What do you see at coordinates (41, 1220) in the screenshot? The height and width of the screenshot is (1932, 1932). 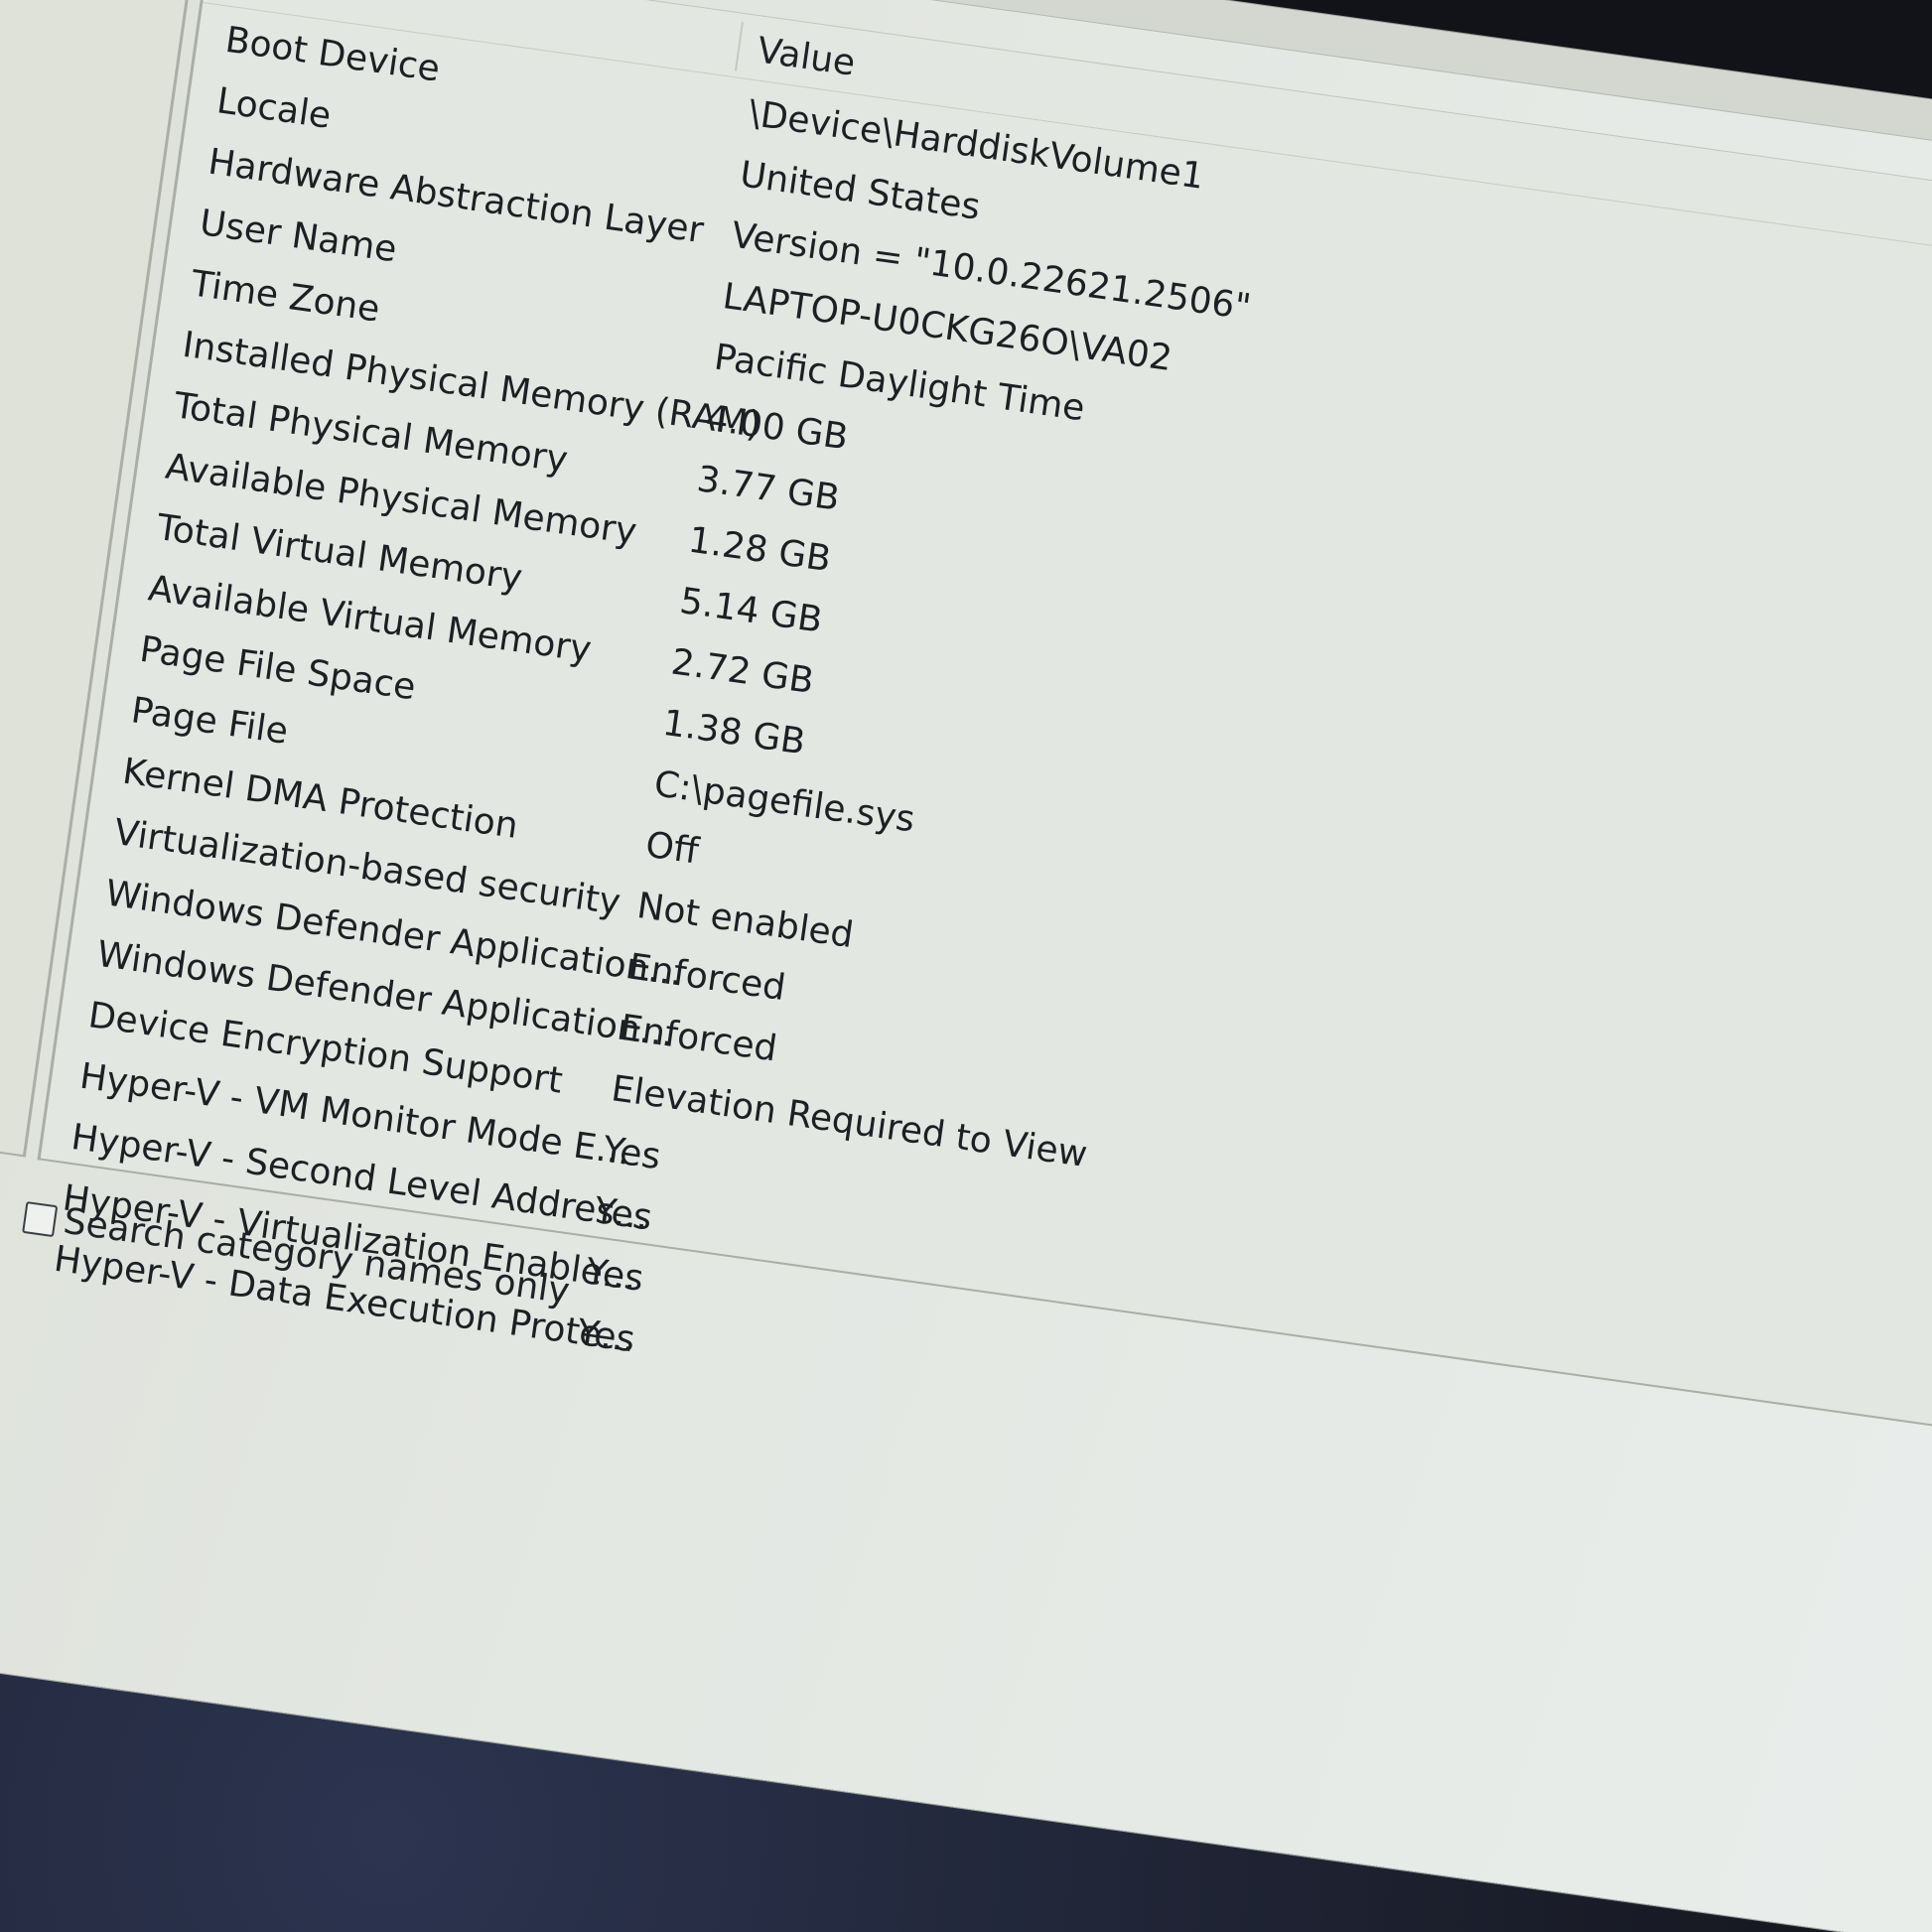 I see `search-category-names-checkbox` at bounding box center [41, 1220].